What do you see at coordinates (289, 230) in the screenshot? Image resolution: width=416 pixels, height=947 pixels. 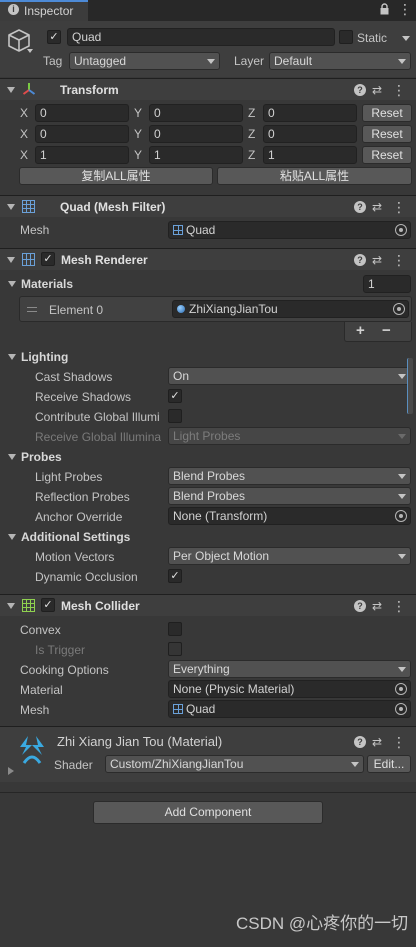 I see `mesh-filter-mesh-field: Quad` at bounding box center [289, 230].